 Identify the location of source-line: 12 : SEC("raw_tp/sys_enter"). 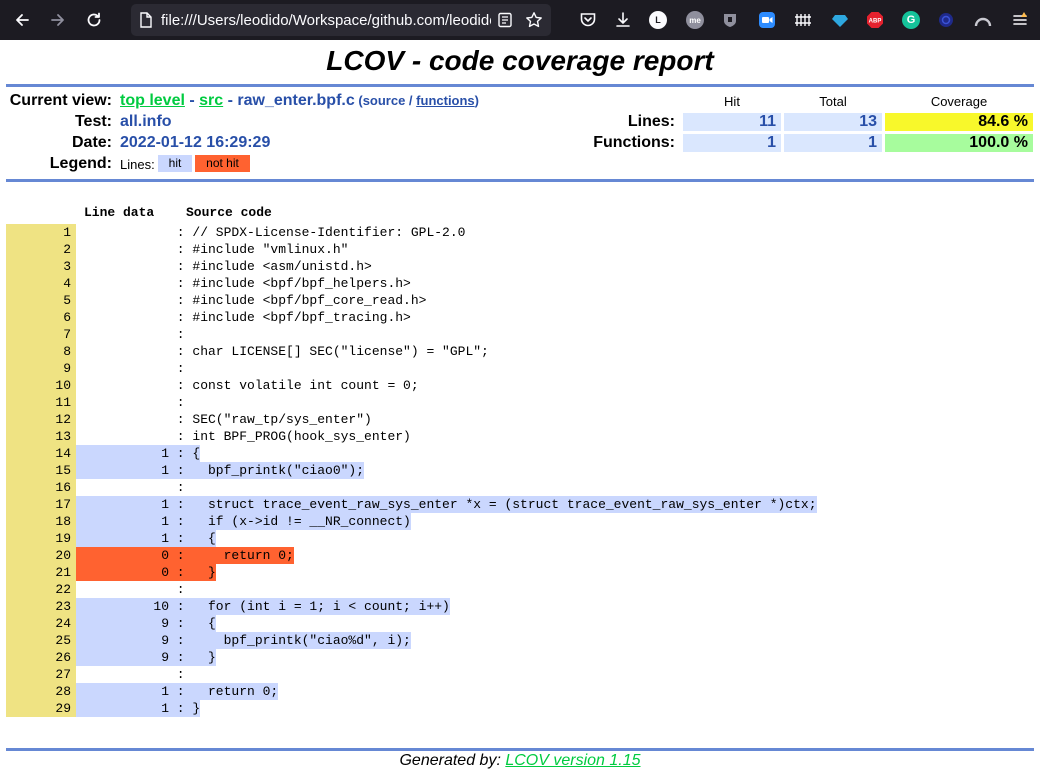
(411, 419).